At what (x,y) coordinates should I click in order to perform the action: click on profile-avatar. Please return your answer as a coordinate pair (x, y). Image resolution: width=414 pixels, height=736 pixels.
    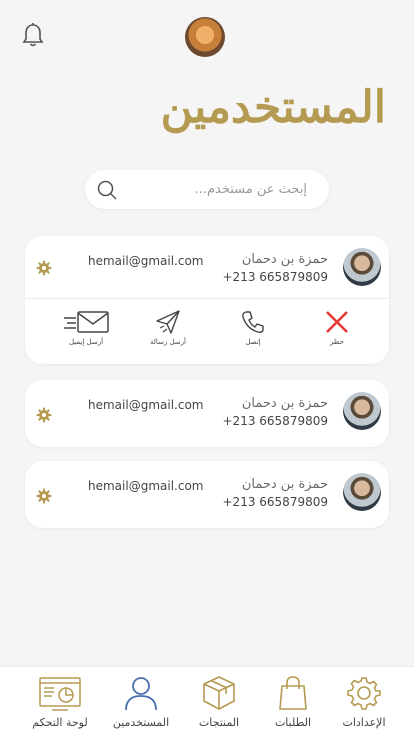
    Looking at the image, I should click on (205, 37).